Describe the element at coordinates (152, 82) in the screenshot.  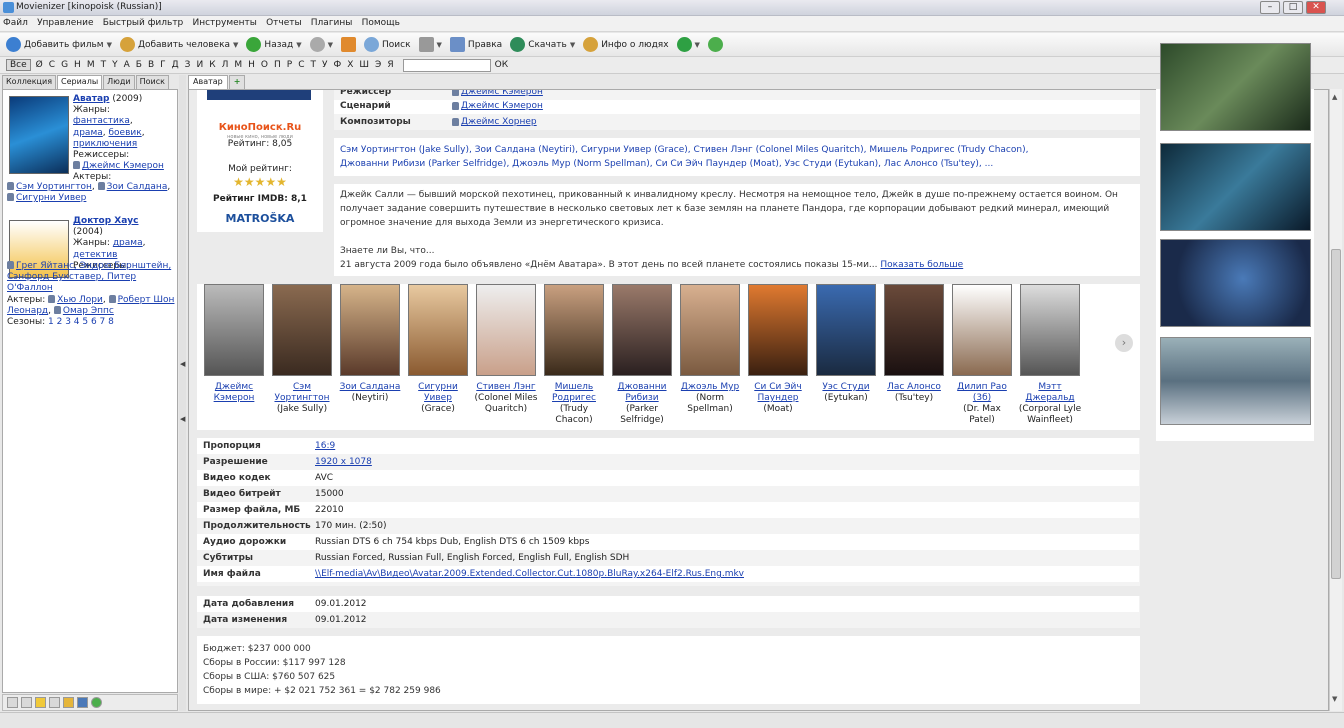
I see `tab-search: Поиск` at that location.